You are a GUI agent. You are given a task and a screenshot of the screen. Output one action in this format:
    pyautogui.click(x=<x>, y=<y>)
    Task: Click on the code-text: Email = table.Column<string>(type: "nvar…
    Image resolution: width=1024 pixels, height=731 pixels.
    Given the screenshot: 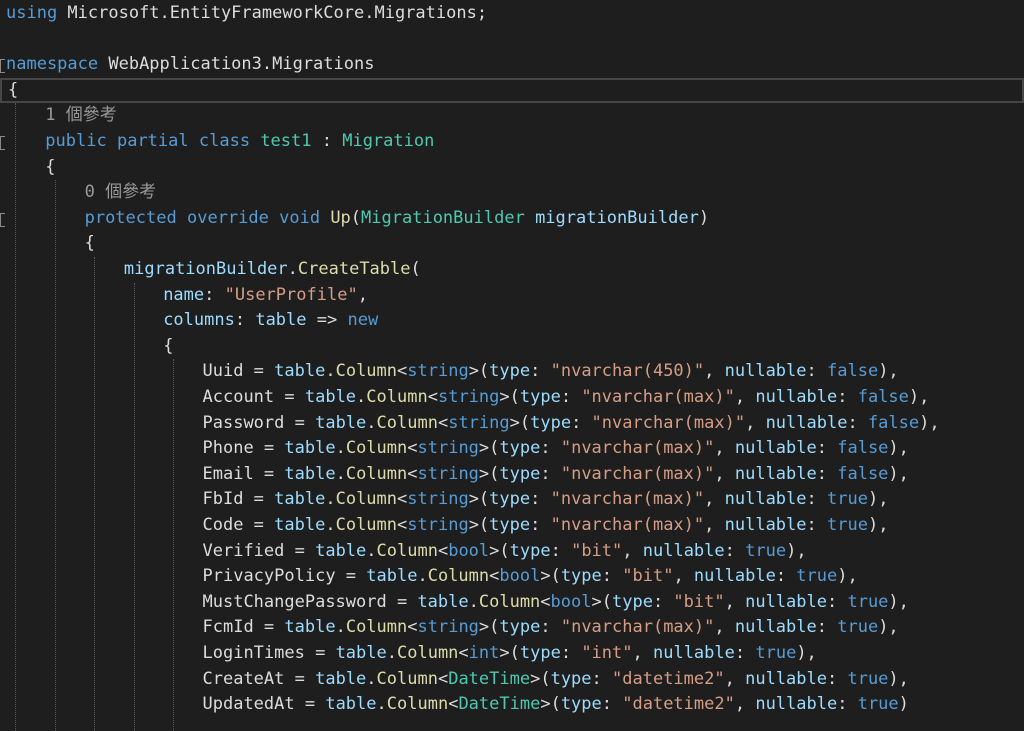 What is the action you would take?
    pyautogui.click(x=556, y=475)
    